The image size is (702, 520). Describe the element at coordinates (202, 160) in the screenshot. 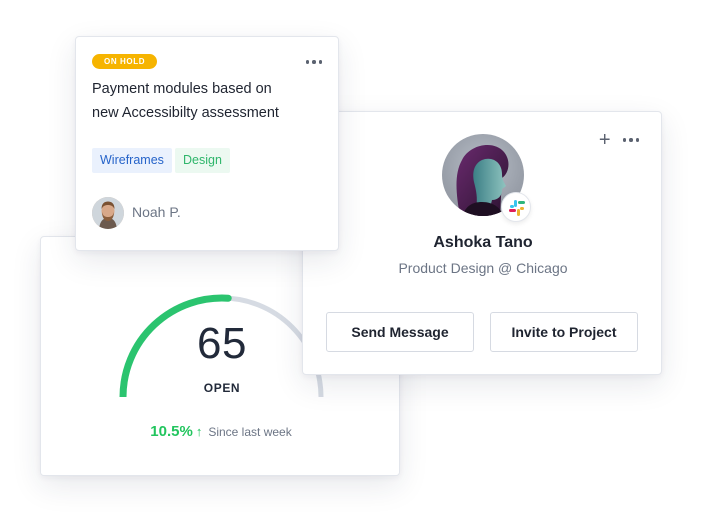

I see `tag-design: Design` at that location.